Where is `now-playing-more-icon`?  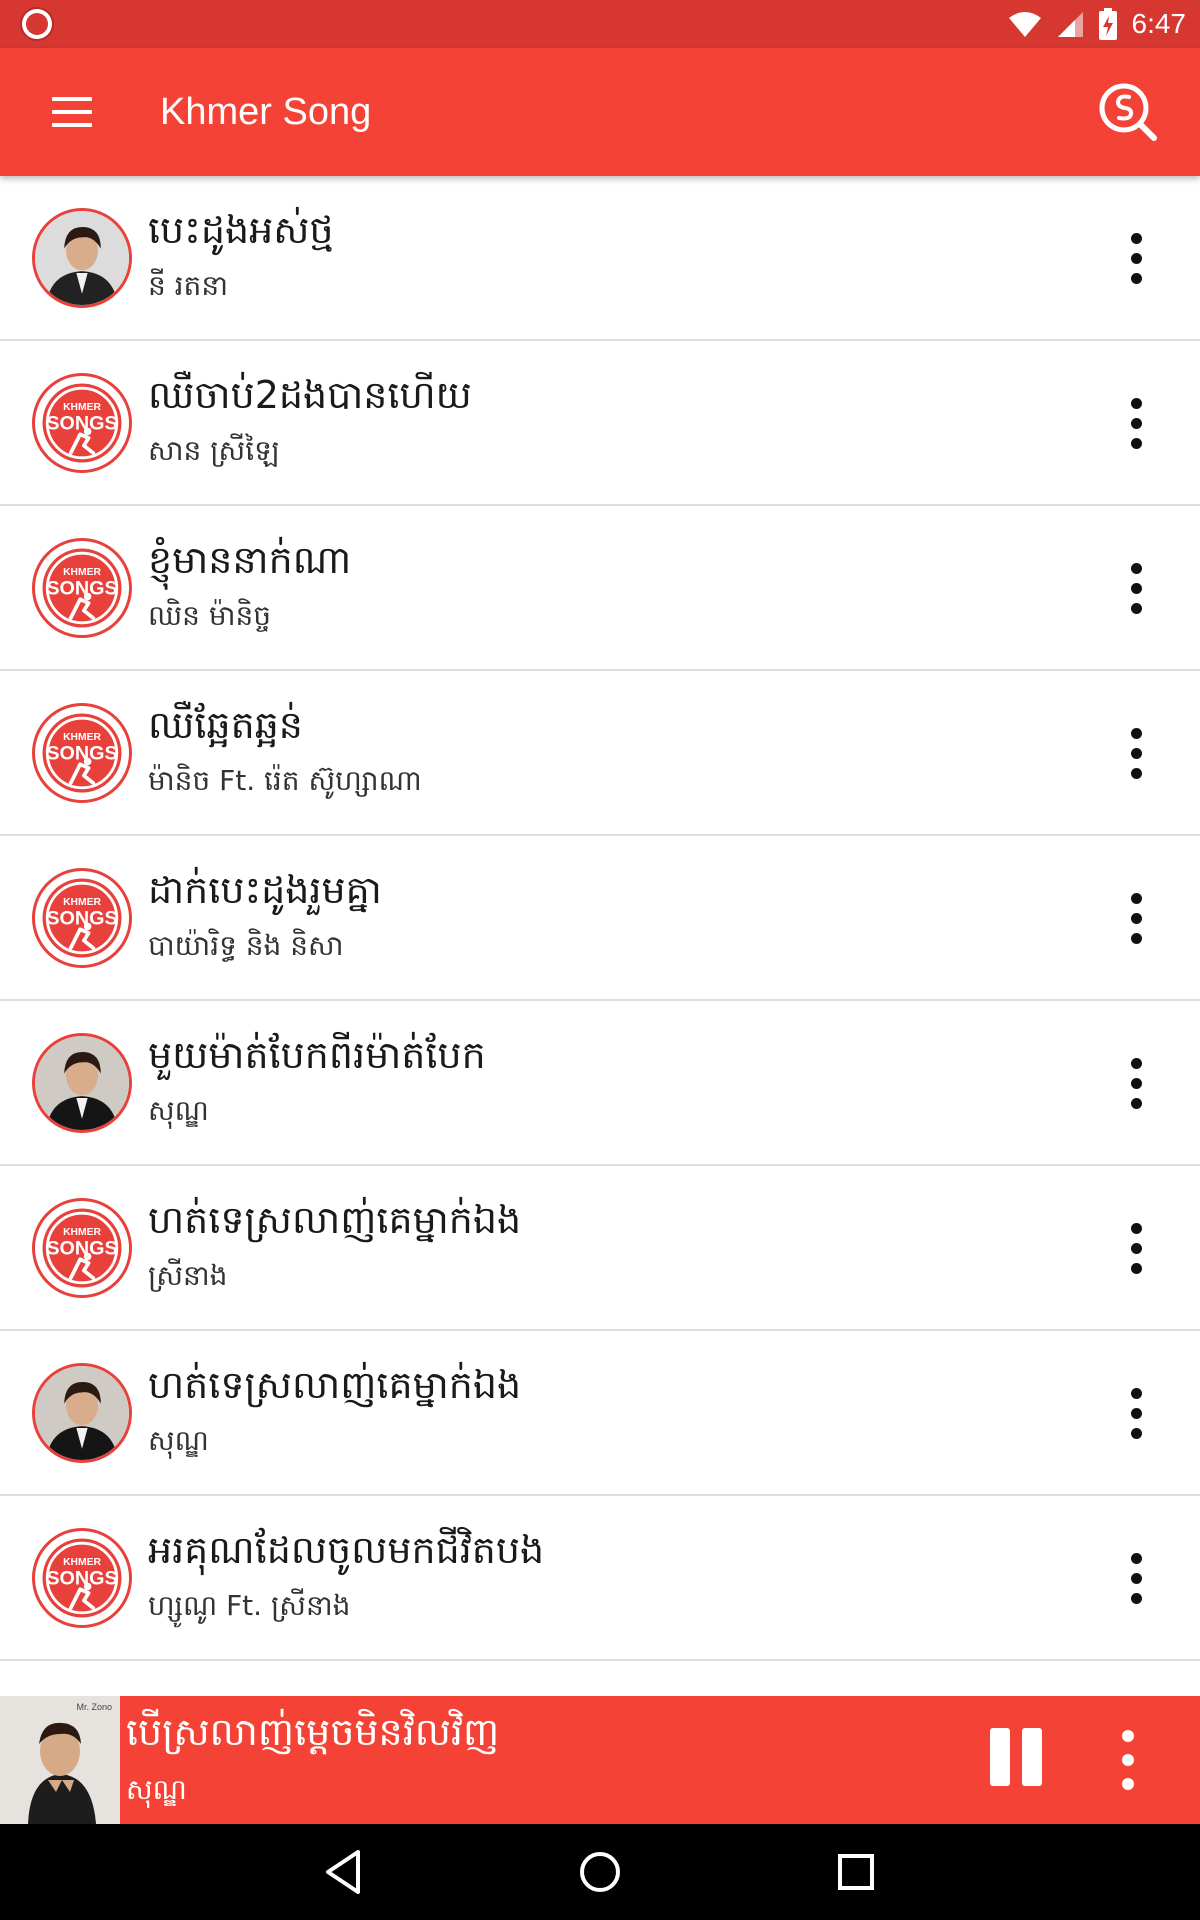
now-playing-more-icon is located at coordinates (1128, 1760).